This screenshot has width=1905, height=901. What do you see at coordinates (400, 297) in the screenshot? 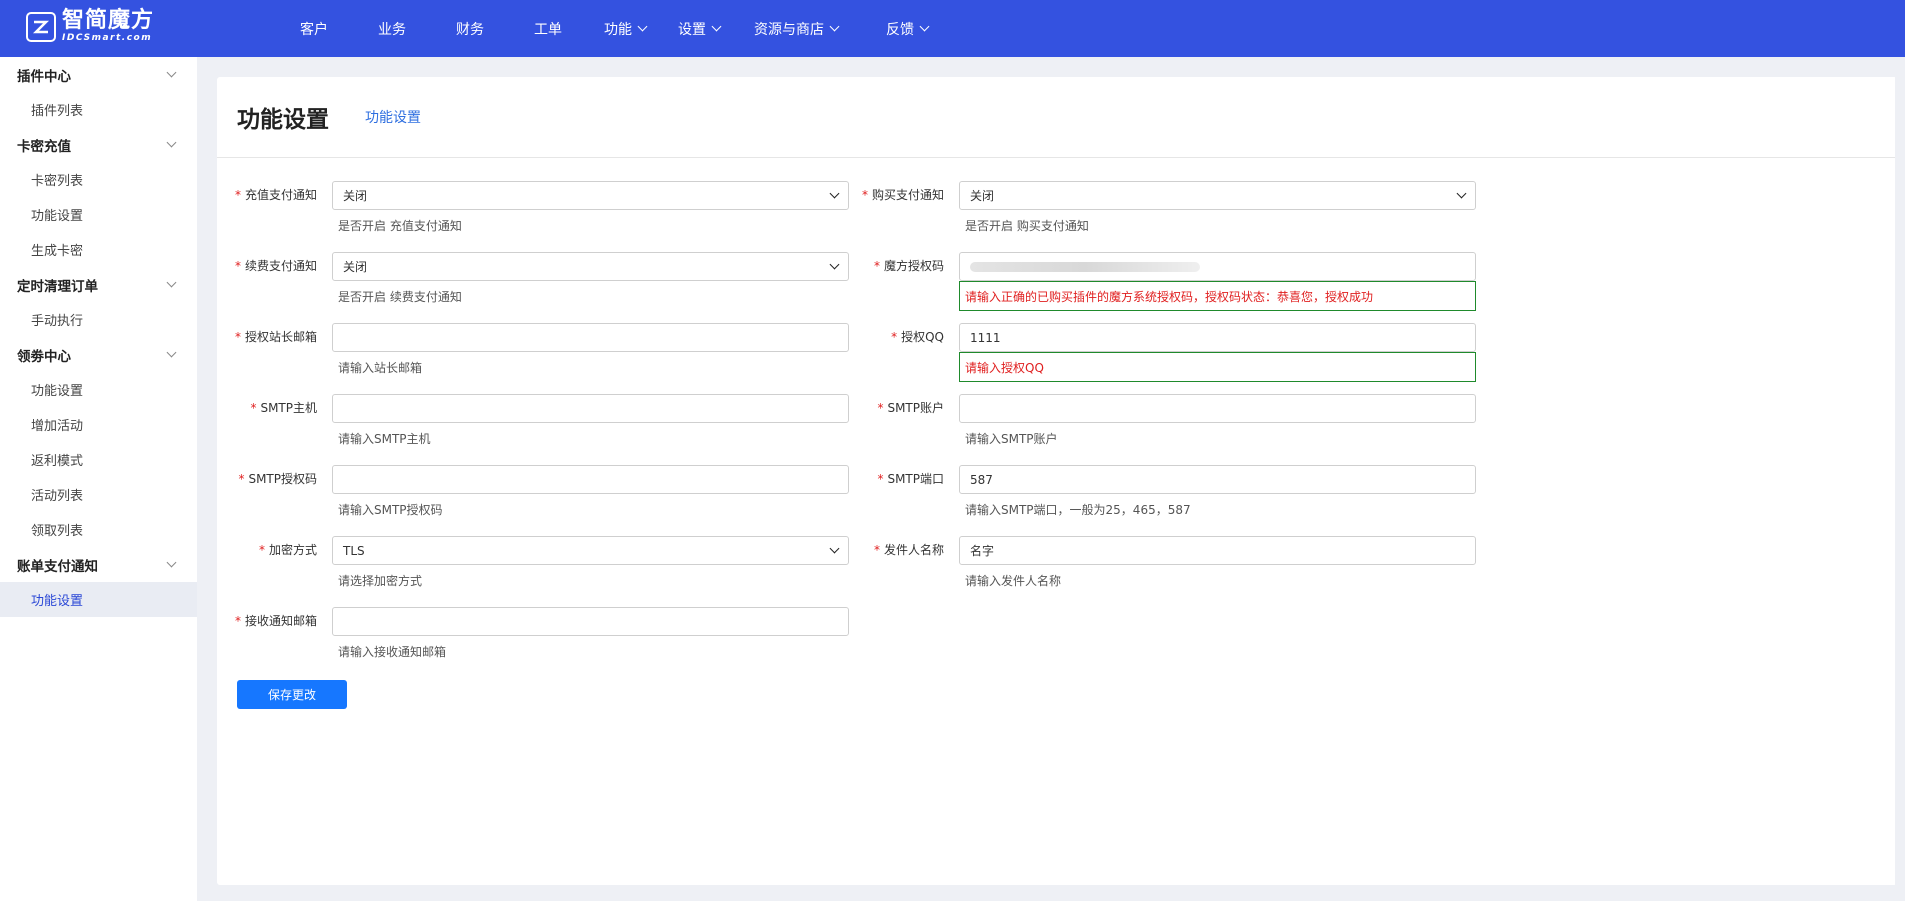
I see `field-hint: 是否开启 续费支付通知` at bounding box center [400, 297].